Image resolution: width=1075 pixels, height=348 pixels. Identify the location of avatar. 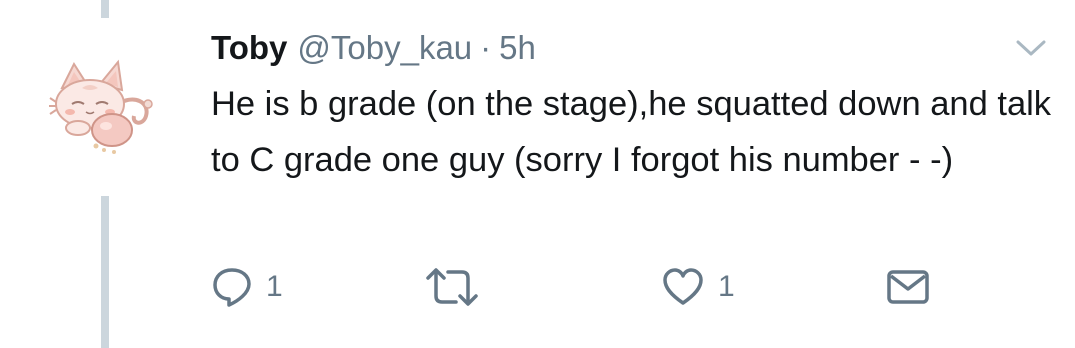
(105, 106).